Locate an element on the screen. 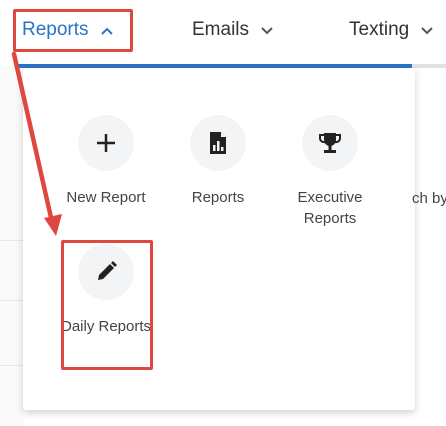  dropdown-item-label: Reports is located at coordinates (218, 197).